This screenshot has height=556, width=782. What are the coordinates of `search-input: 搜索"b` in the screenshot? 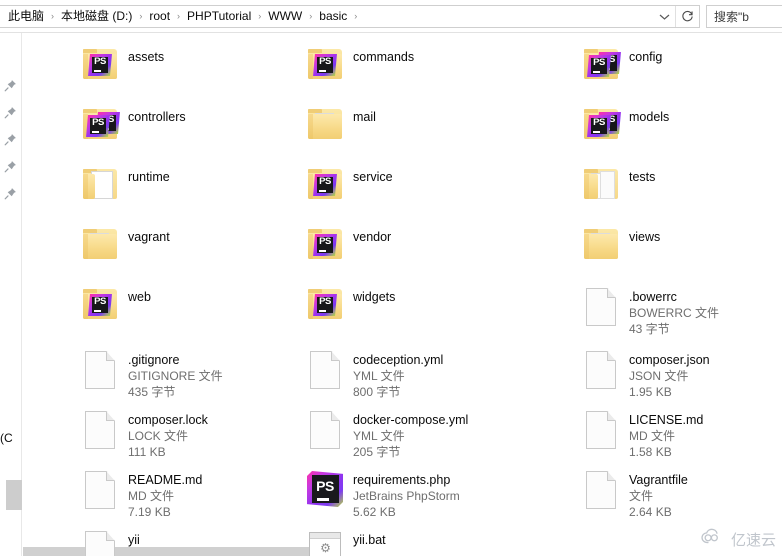 It's located at (744, 16).